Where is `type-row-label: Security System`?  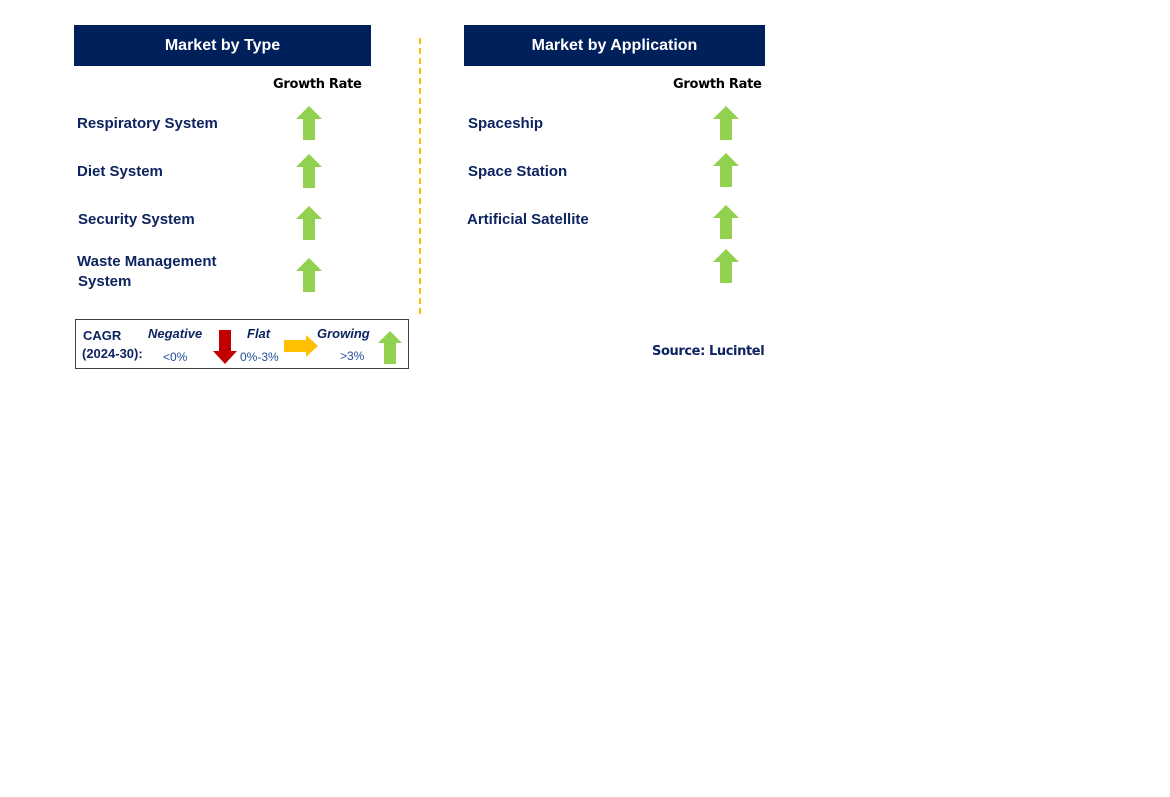
type-row-label: Security System is located at coordinates (136, 219).